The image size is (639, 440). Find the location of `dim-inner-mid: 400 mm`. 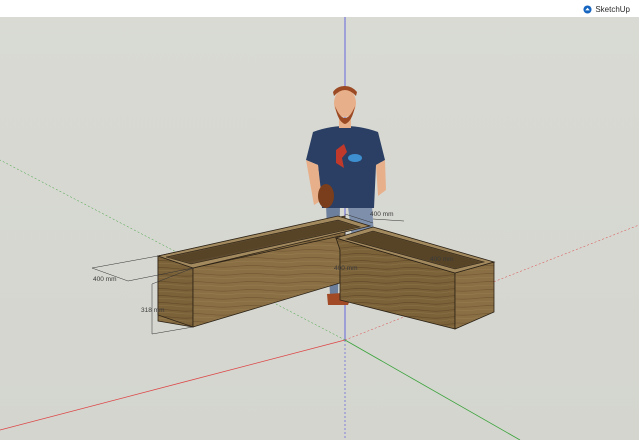

dim-inner-mid: 400 mm is located at coordinates (345, 268).